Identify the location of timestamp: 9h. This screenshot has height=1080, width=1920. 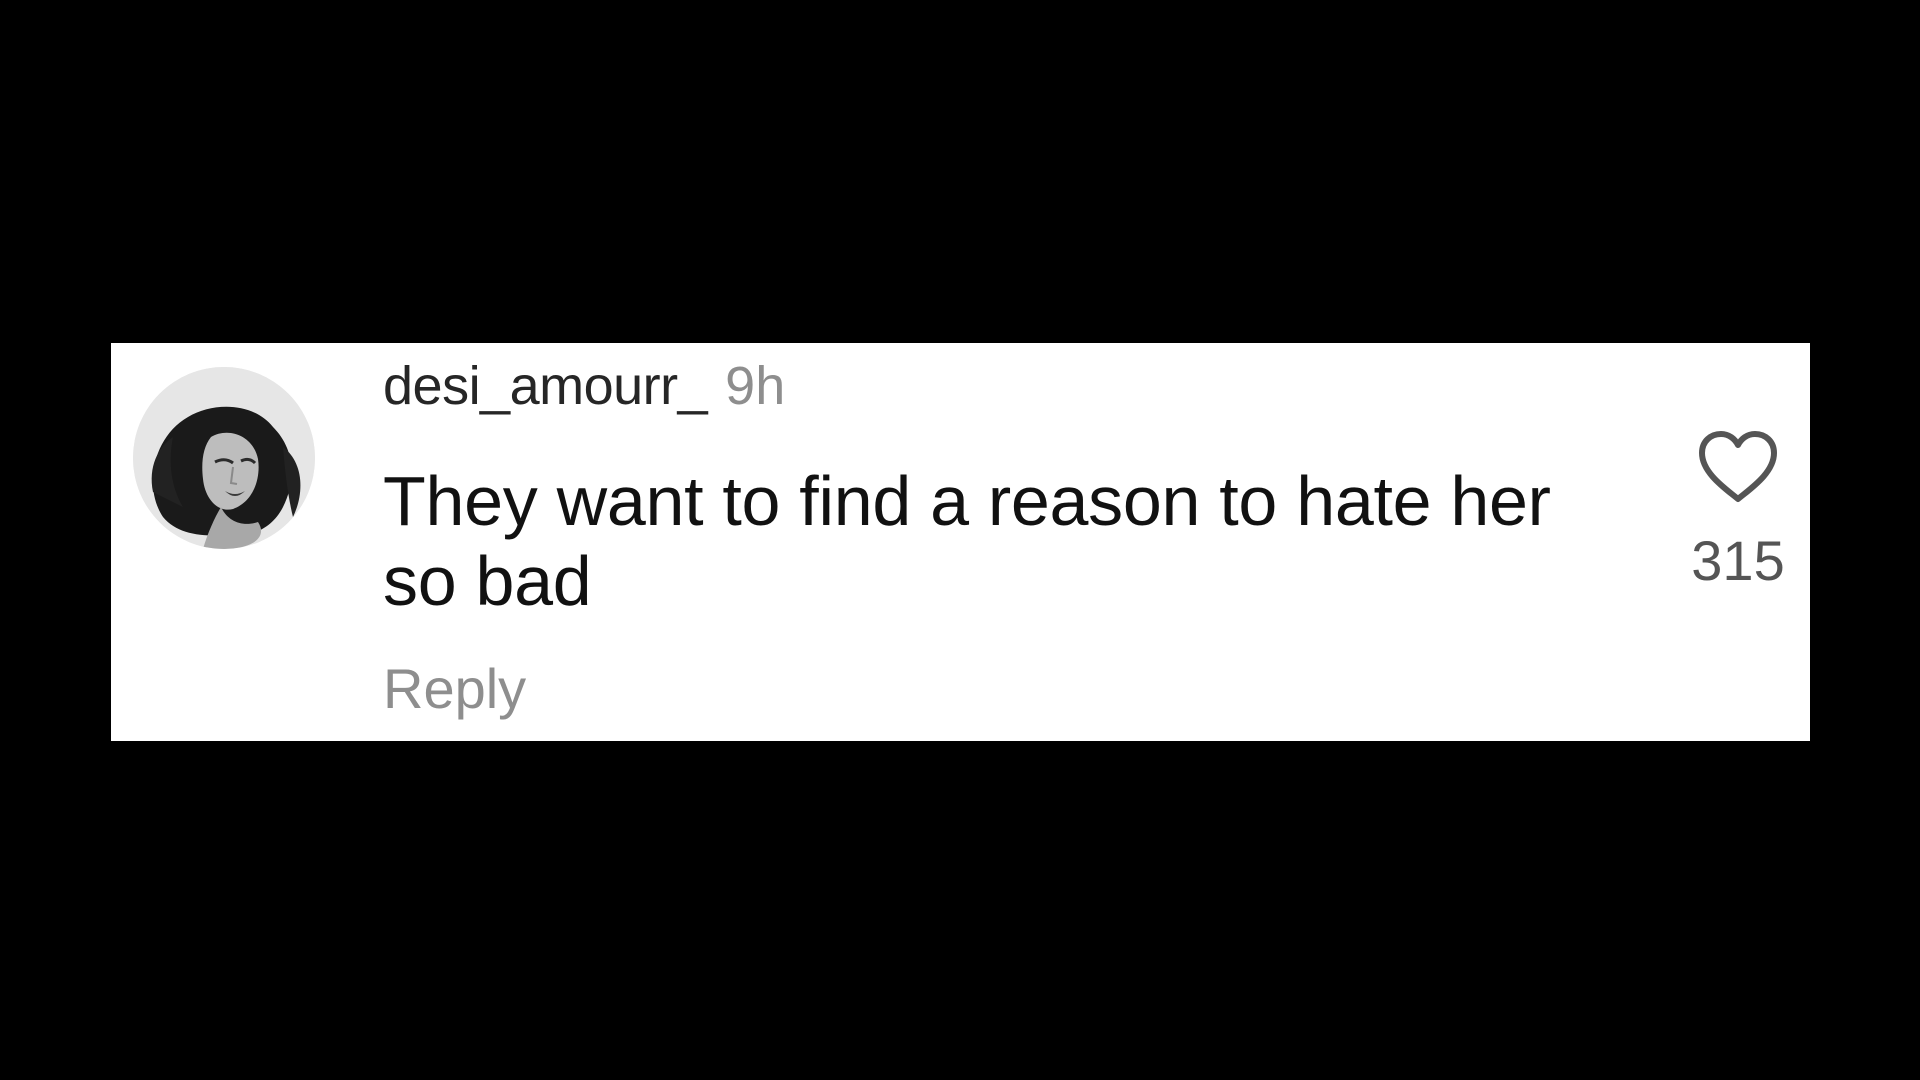
(755, 386).